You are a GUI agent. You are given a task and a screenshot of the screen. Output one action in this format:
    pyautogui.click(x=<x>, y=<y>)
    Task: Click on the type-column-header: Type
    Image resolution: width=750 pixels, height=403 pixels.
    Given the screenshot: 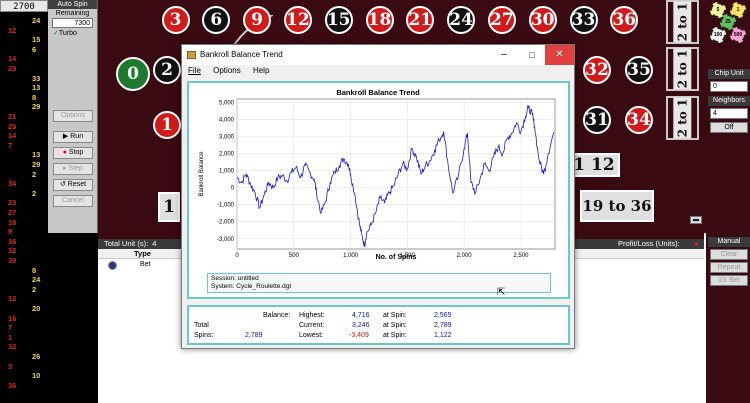 What is the action you would take?
    pyautogui.click(x=142, y=253)
    